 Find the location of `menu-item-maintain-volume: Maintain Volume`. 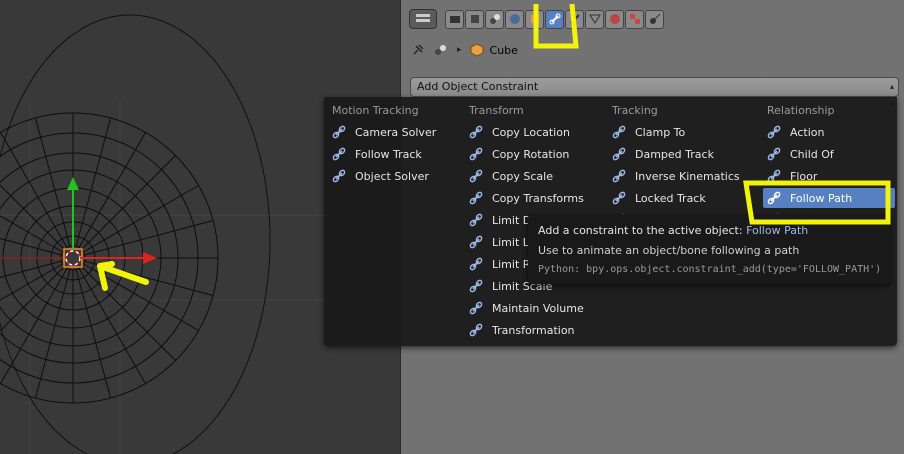

menu-item-maintain-volume: Maintain Volume is located at coordinates (526, 308).